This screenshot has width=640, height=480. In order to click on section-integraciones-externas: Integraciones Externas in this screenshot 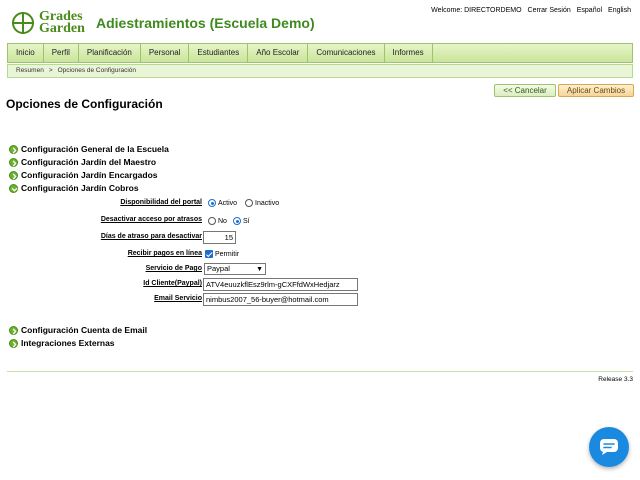, I will do `click(62, 343)`.